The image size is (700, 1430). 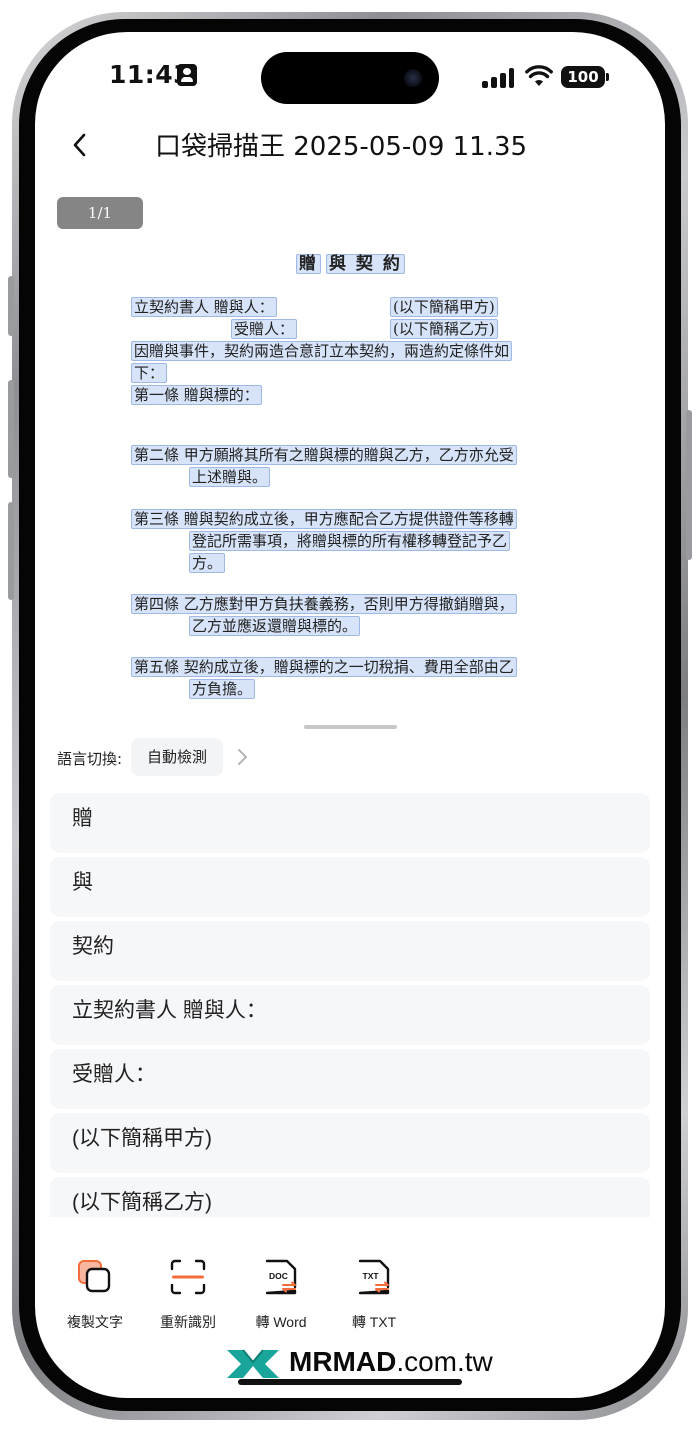 I want to click on mrmad-logo-icon, so click(x=253, y=1363).